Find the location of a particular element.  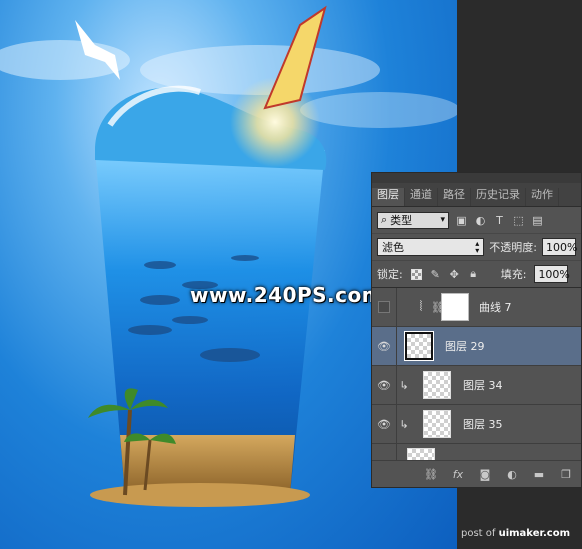

credit-text: post of uimaker.com is located at coordinates (515, 533).